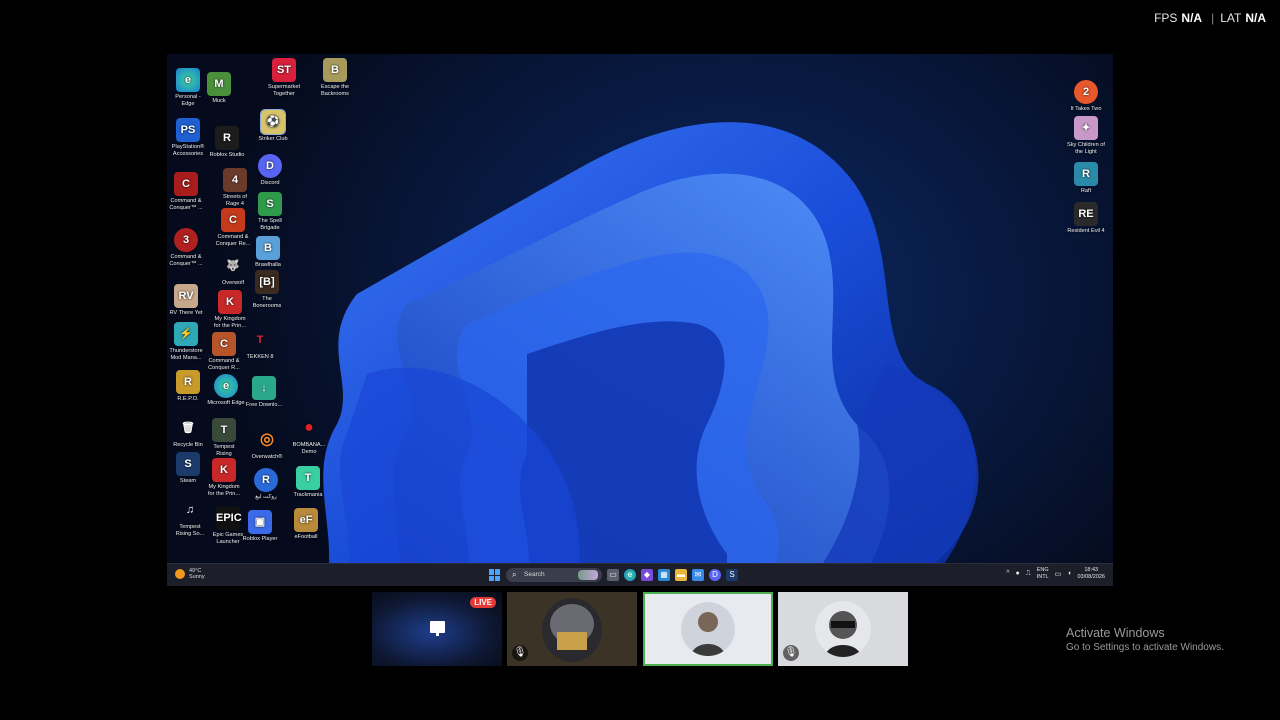 The width and height of the screenshot is (1280, 720). What do you see at coordinates (188, 130) in the screenshot?
I see `playstation-icon: PS` at bounding box center [188, 130].